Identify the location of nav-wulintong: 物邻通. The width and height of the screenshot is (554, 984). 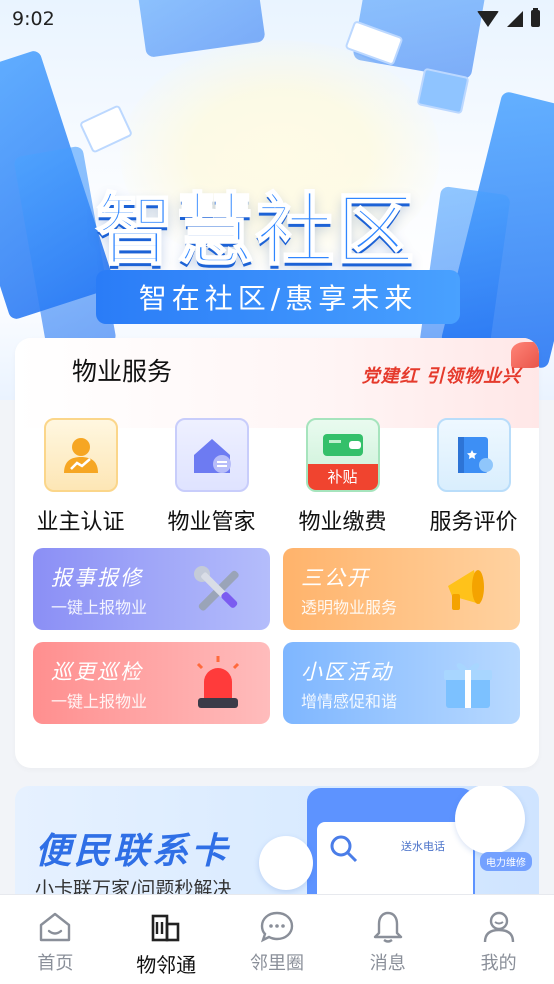
(166, 939).